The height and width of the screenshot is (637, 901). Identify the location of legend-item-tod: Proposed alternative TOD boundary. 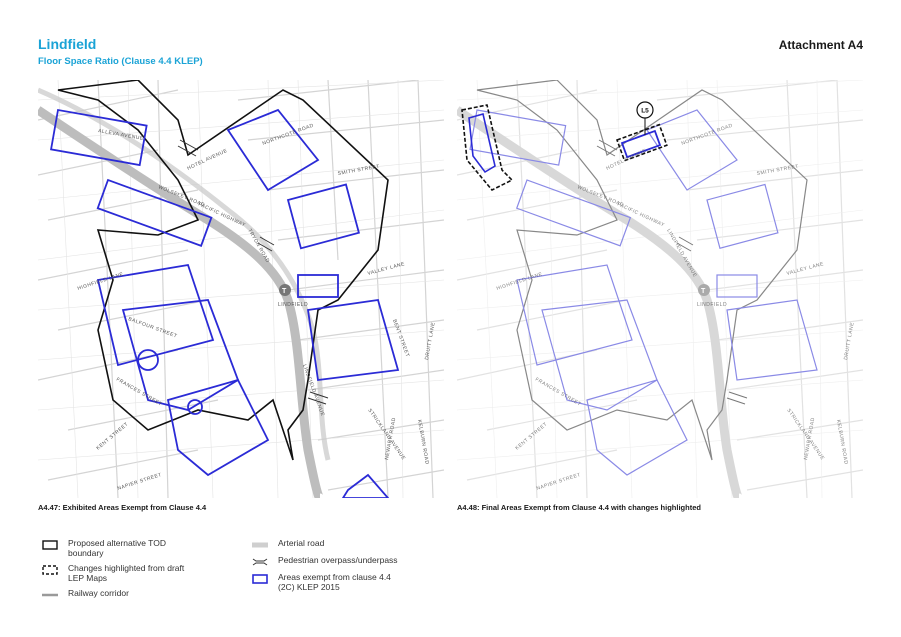
(115, 548).